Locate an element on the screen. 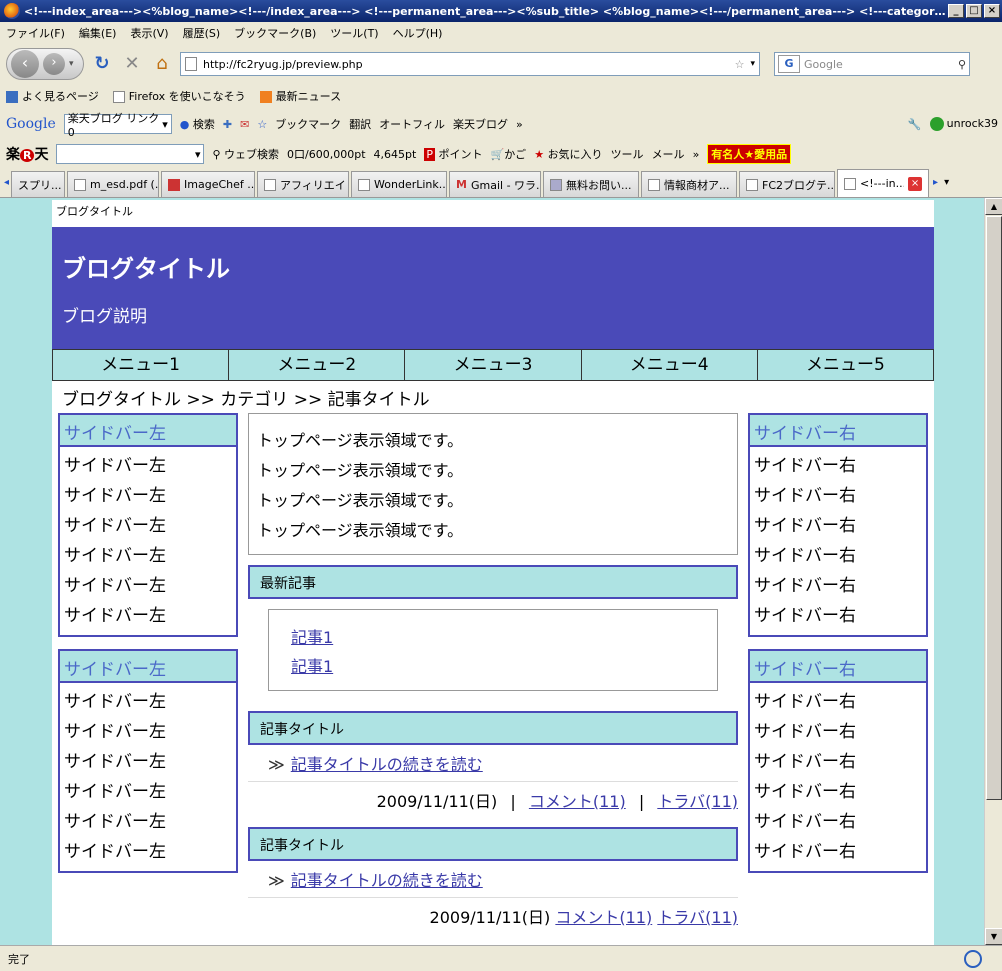 This screenshot has height=971, width=1002. tab-scroll-right-icon: ▸ is located at coordinates (935, 182).